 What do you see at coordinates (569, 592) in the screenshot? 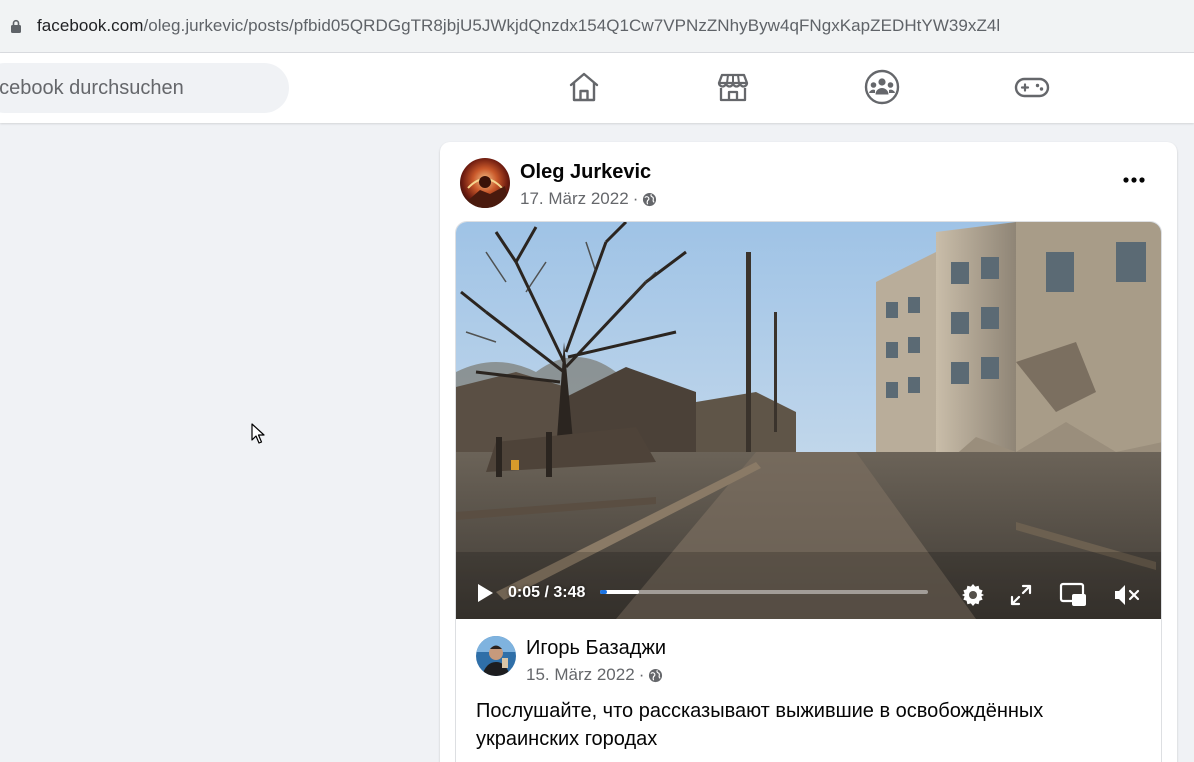
I see `video-duration: 3:48` at bounding box center [569, 592].